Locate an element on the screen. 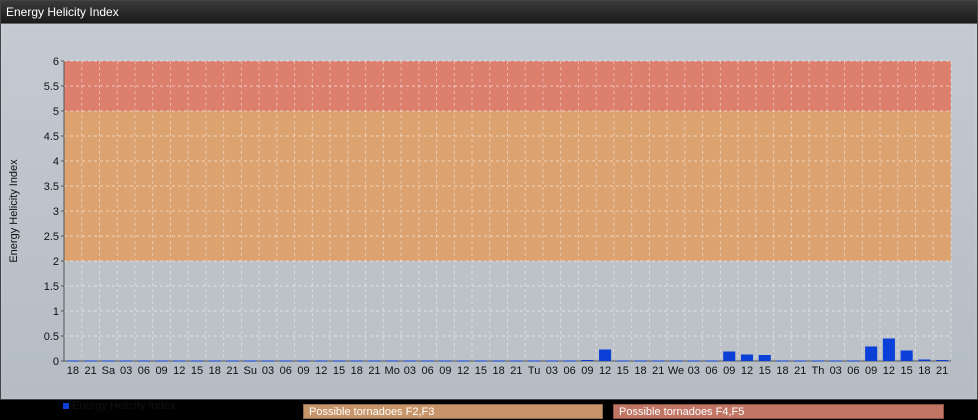 This screenshot has height=420, width=978. y-tick-label: 5 is located at coordinates (56, 112).